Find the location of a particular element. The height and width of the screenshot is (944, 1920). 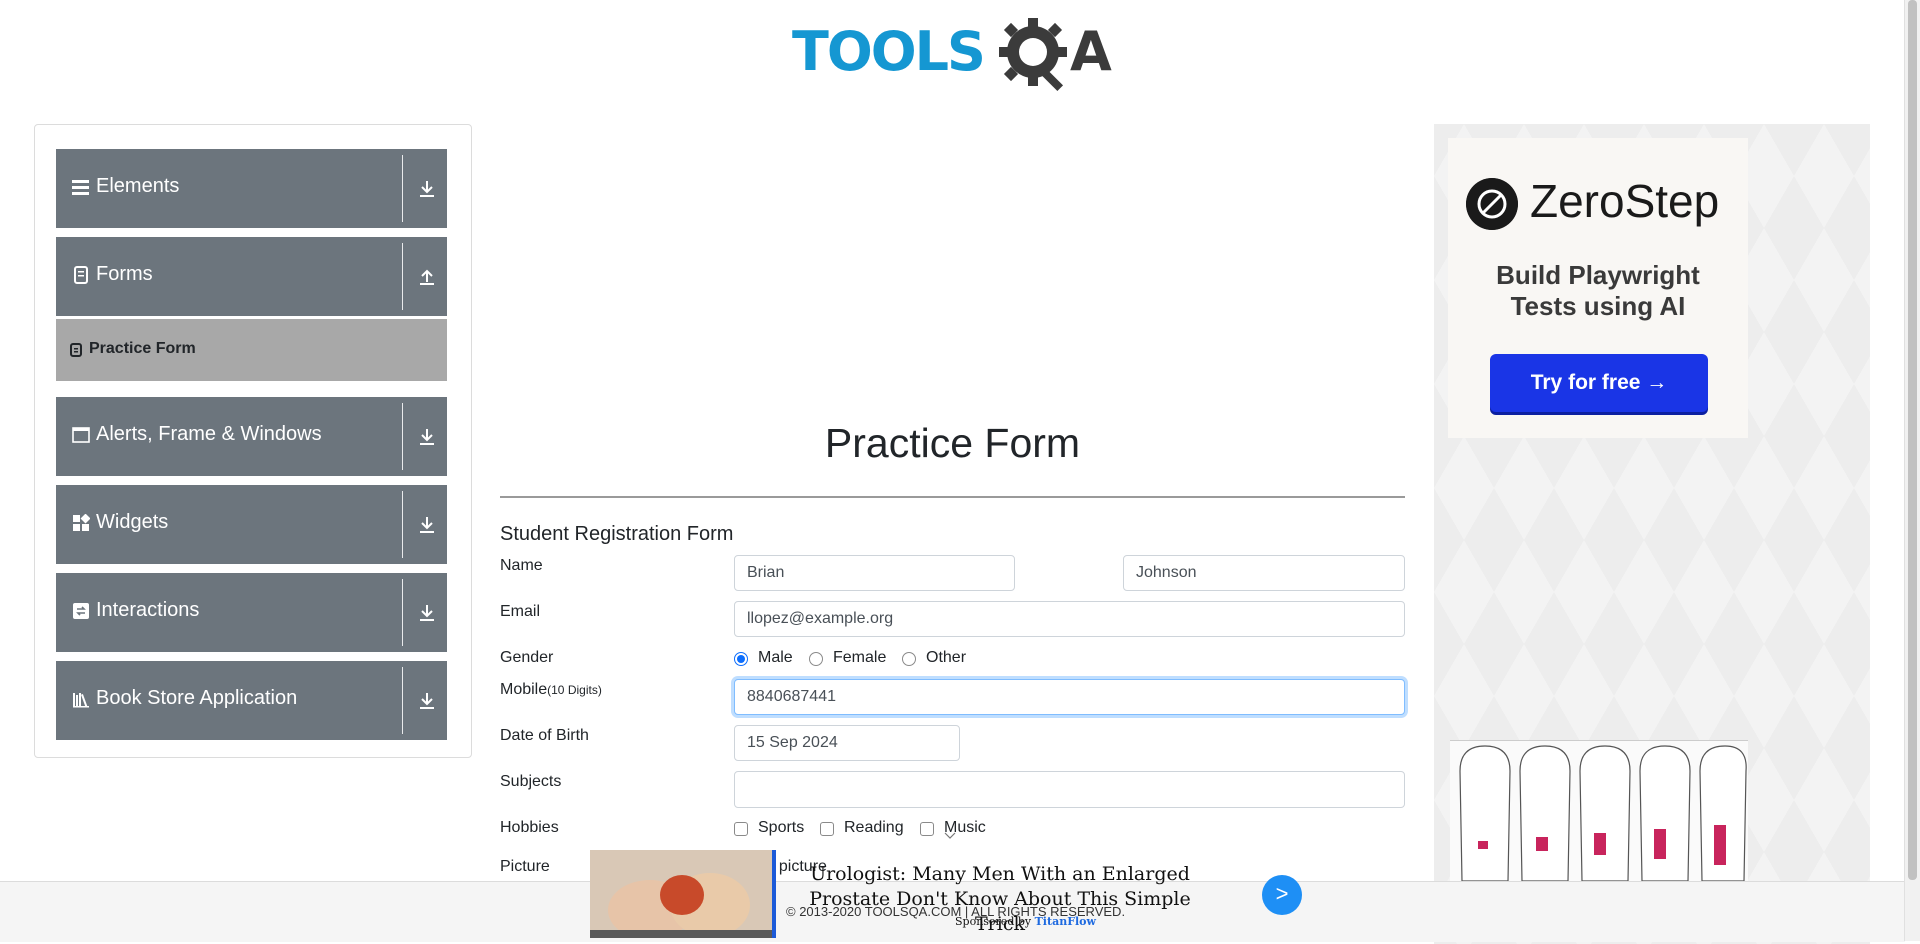

document-icon is located at coordinates (81, 275).